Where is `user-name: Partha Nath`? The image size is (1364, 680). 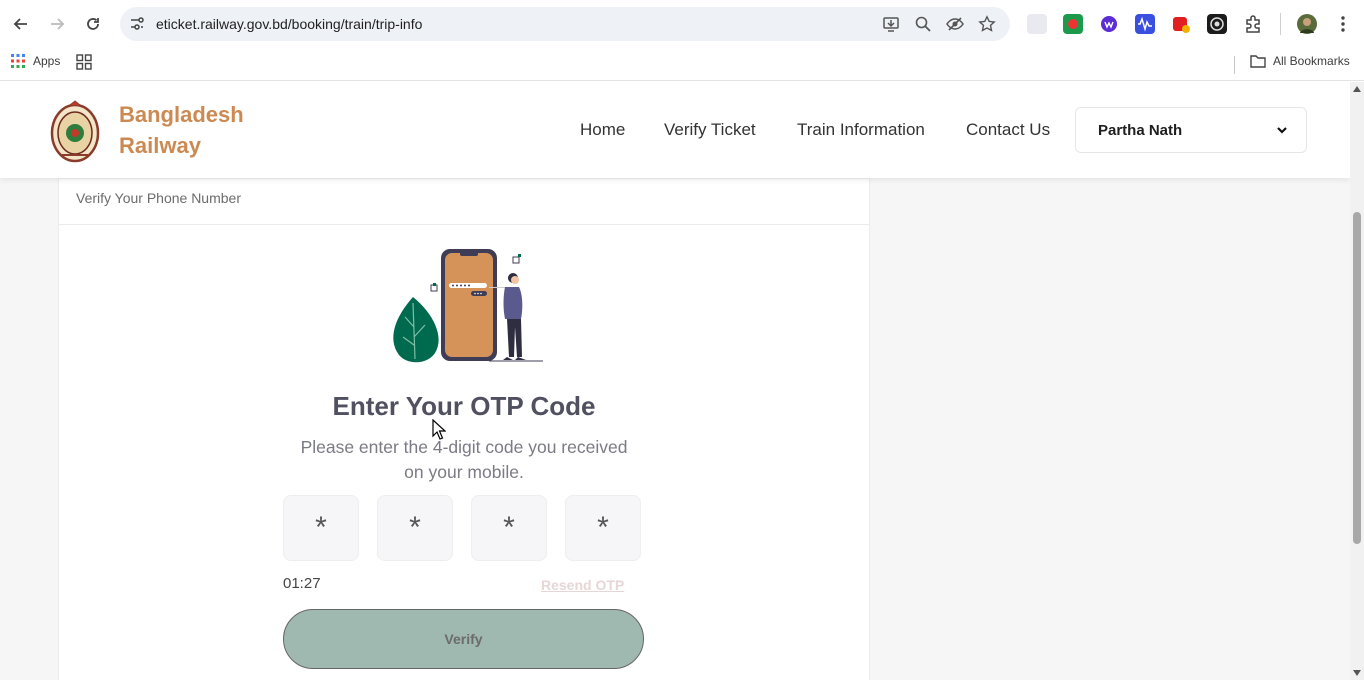 user-name: Partha Nath is located at coordinates (1140, 130).